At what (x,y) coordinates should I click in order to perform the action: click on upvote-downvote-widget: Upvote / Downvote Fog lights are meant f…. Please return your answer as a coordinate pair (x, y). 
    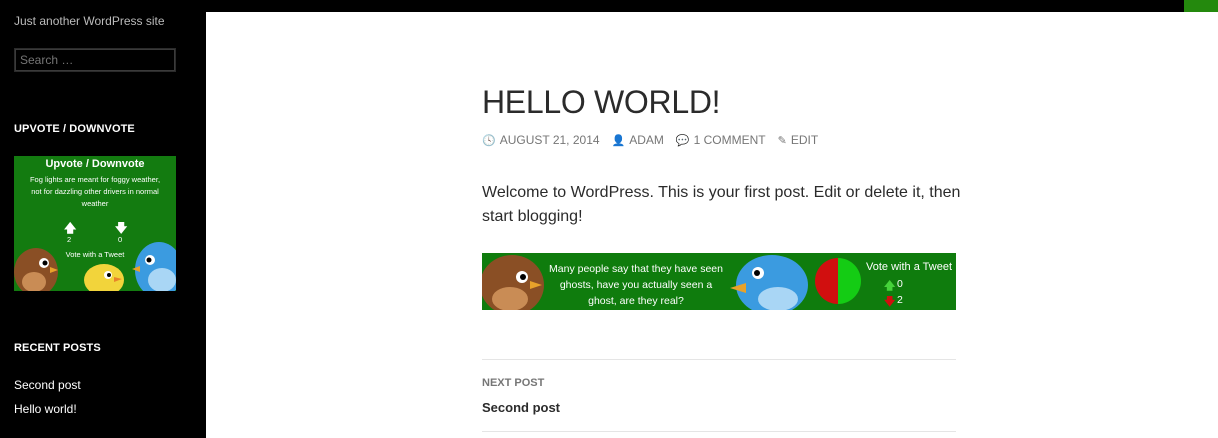
    Looking at the image, I should click on (95, 223).